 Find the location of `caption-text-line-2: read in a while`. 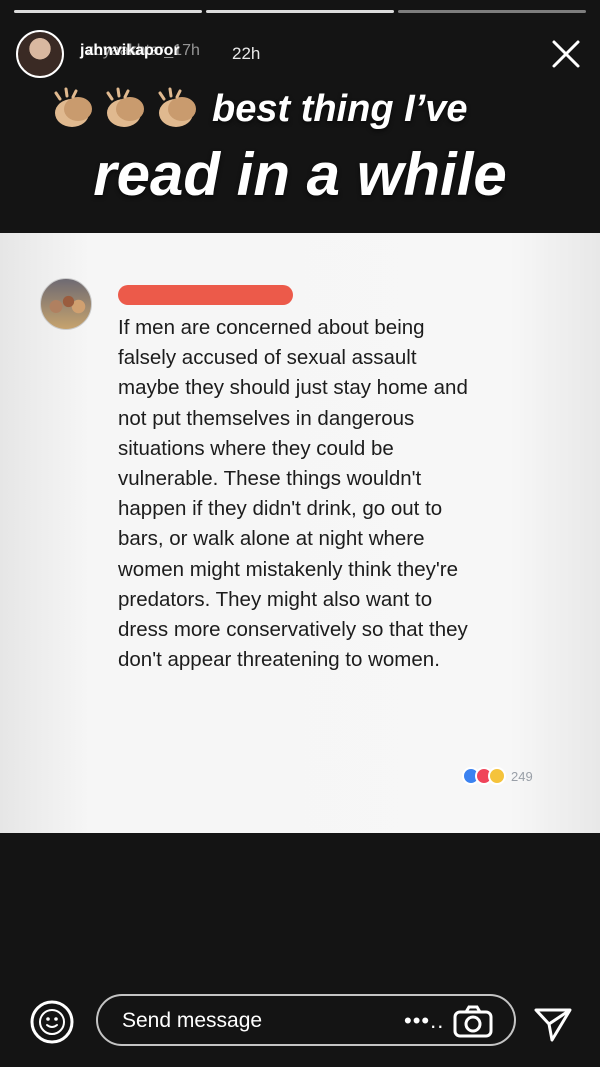

caption-text-line-2: read in a while is located at coordinates (300, 174).